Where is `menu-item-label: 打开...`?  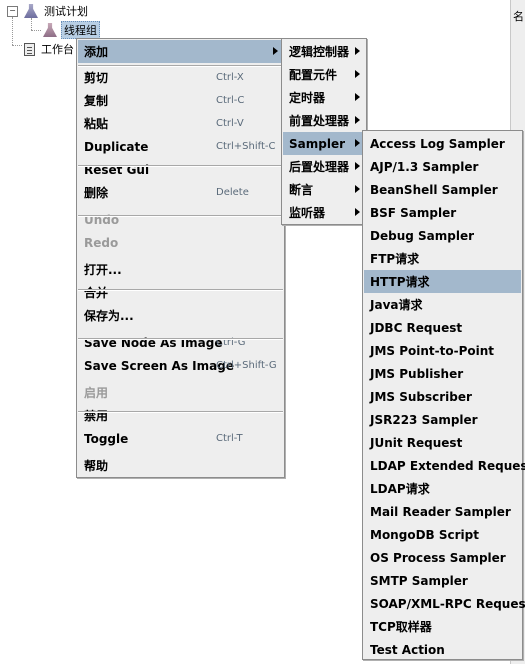 menu-item-label: 打开... is located at coordinates (103, 270).